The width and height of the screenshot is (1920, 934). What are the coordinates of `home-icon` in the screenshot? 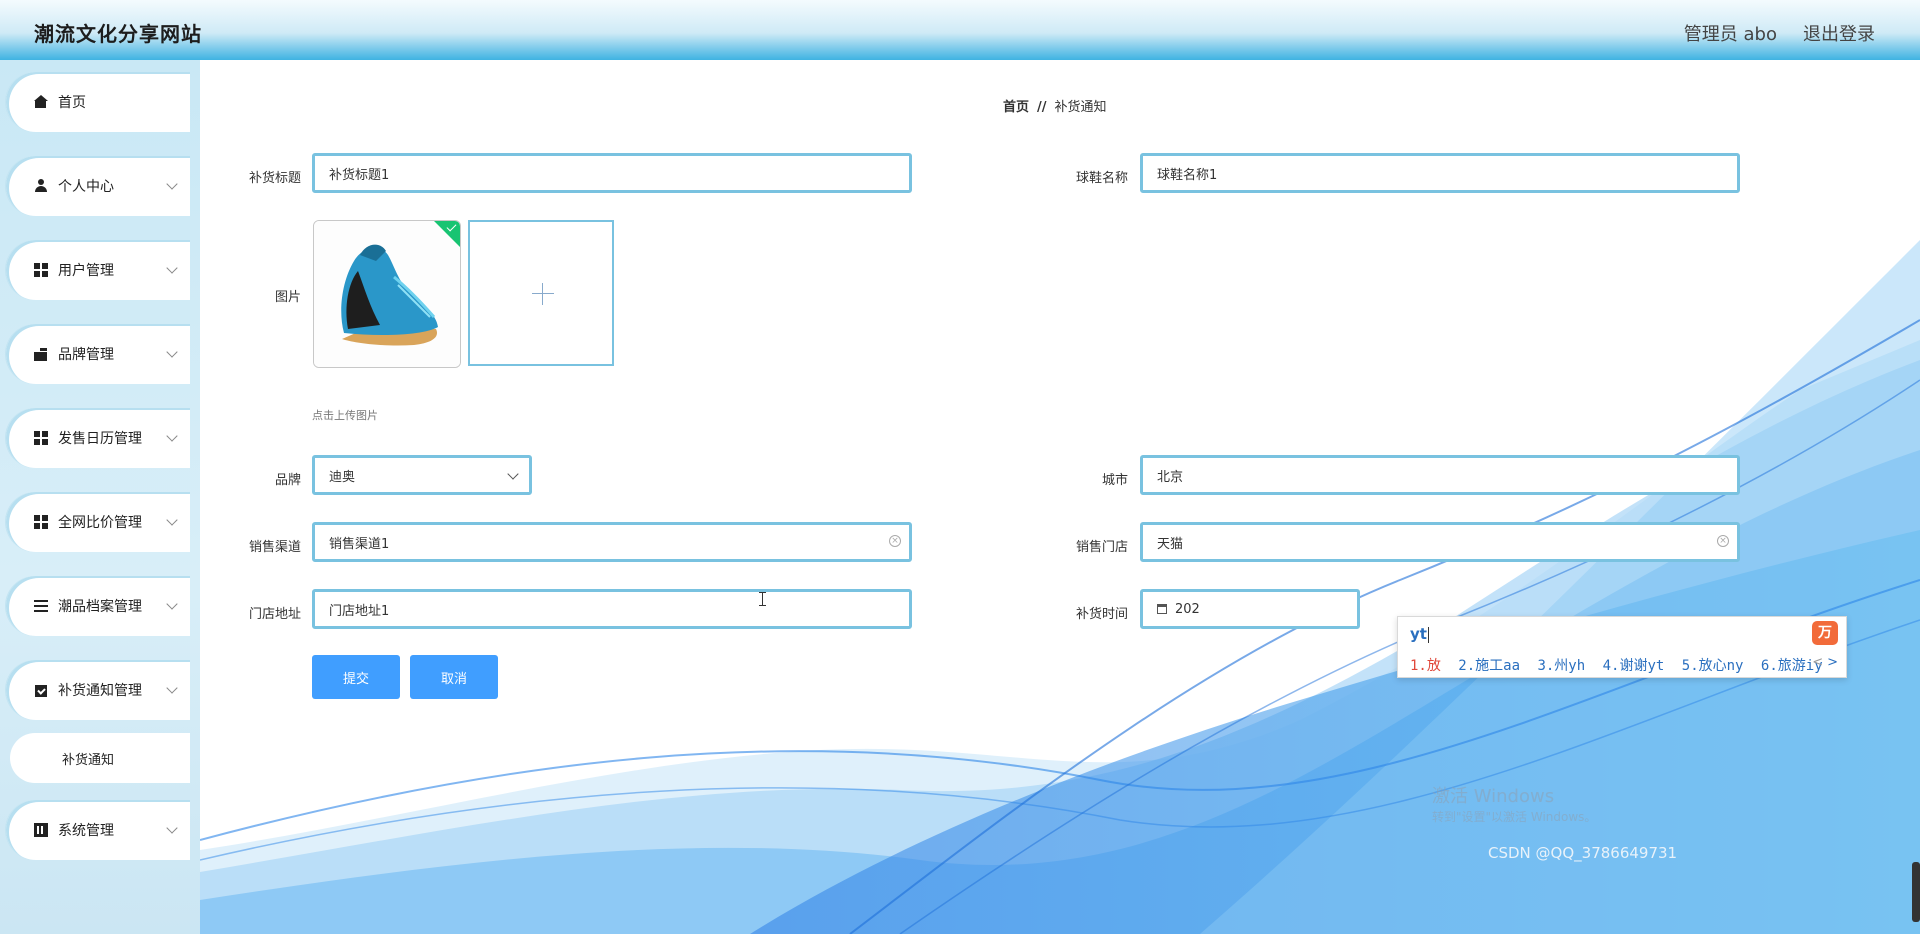 It's located at (41, 102).